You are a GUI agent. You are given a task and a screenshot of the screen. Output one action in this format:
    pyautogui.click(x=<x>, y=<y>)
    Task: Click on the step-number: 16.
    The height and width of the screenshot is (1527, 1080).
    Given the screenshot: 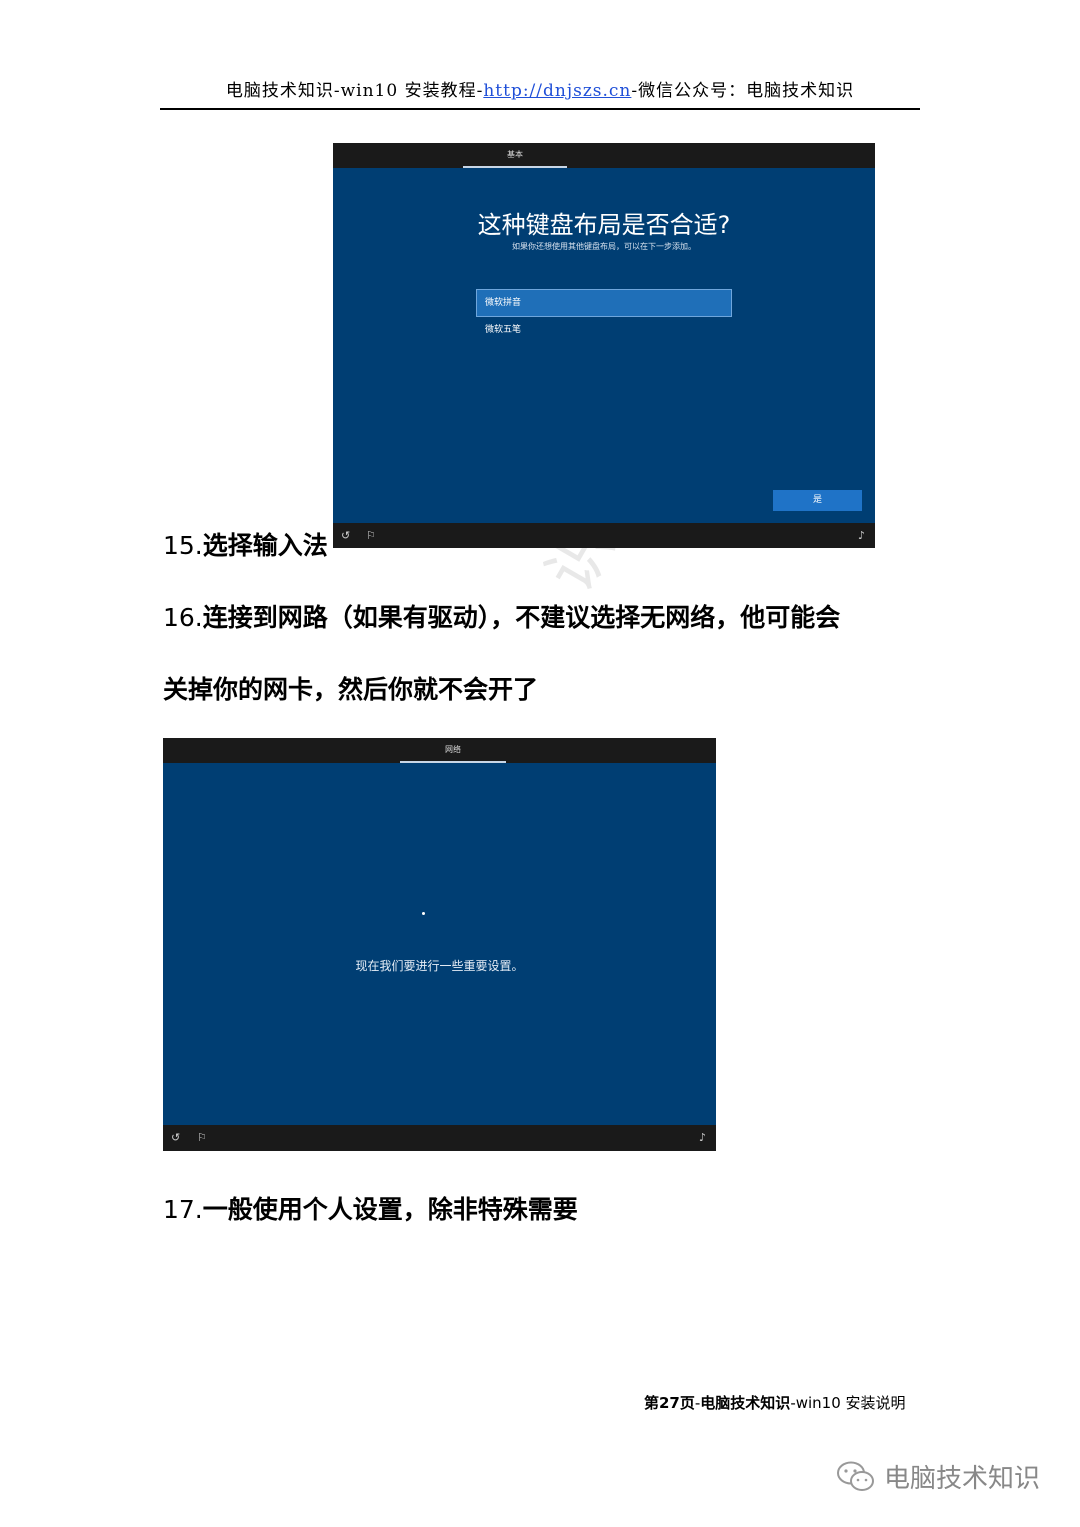 What is the action you would take?
    pyautogui.click(x=183, y=617)
    